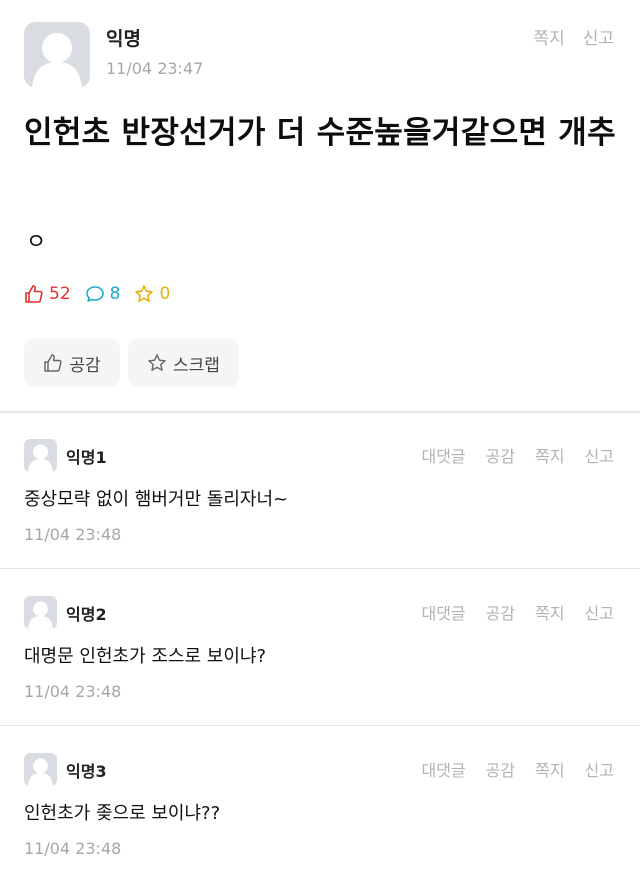 This screenshot has width=640, height=882. What do you see at coordinates (123, 39) in the screenshot?
I see `post-author: 익명` at bounding box center [123, 39].